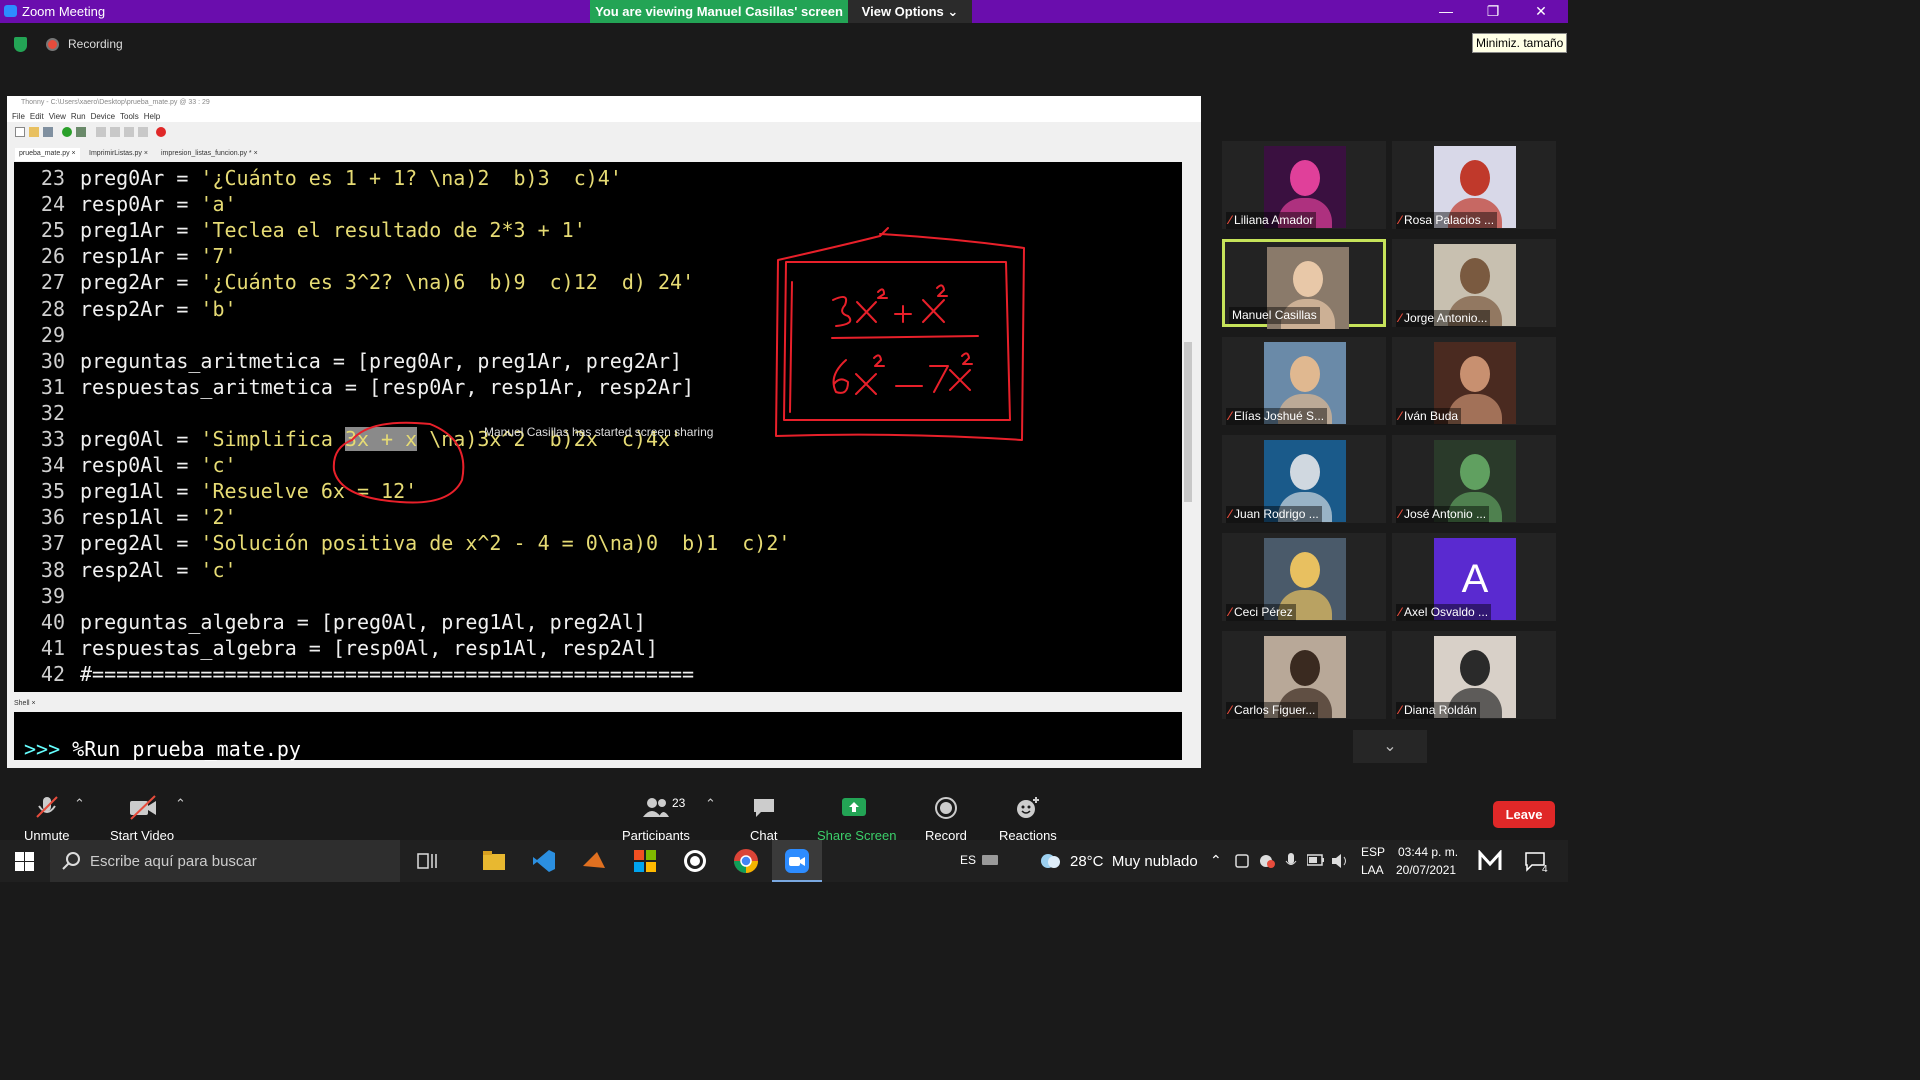 Image resolution: width=1920 pixels, height=1080 pixels. Describe the element at coordinates (857, 818) in the screenshot. I see `share-screen-button: Share Screen` at that location.